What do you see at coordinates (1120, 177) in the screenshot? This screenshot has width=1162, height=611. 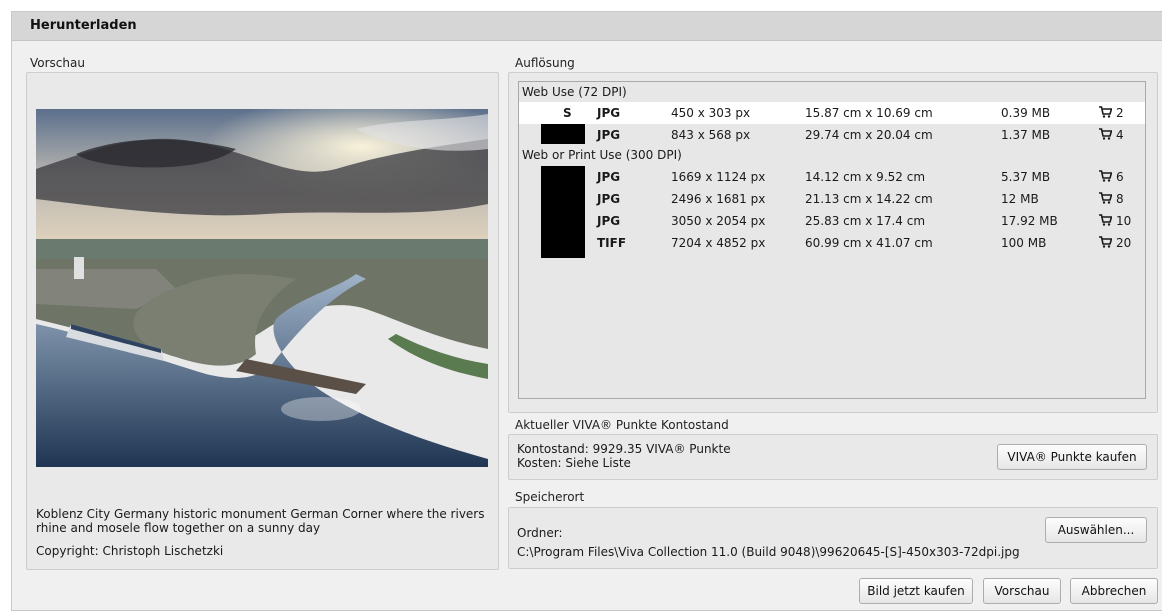 I see `points-value: 6` at bounding box center [1120, 177].